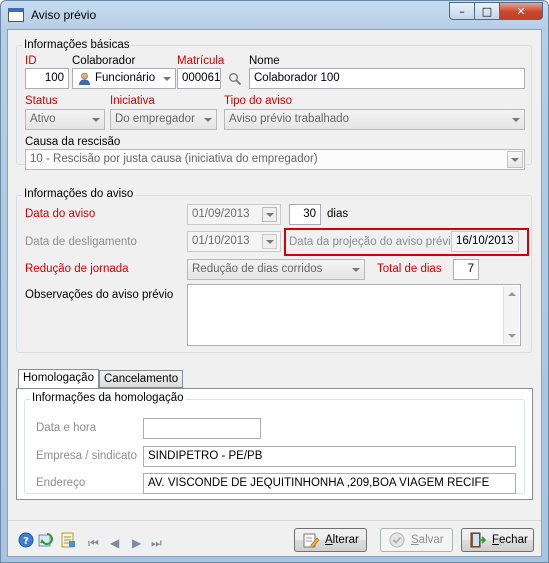  What do you see at coordinates (199, 78) in the screenshot?
I see `matricula-field: 000061` at bounding box center [199, 78].